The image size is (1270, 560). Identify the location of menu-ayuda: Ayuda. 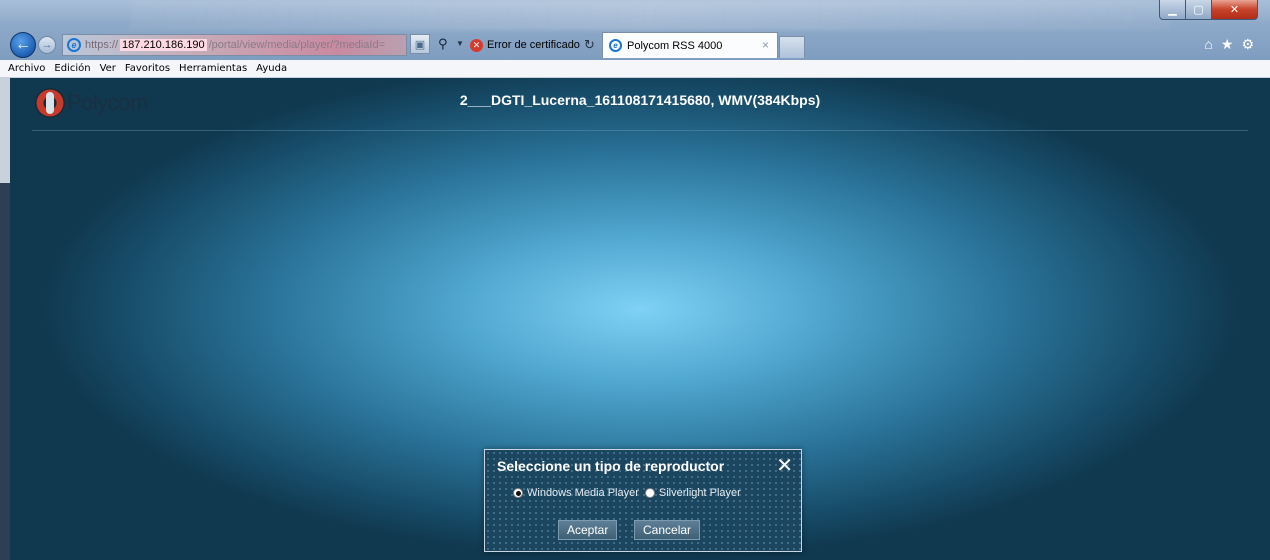
(271, 68).